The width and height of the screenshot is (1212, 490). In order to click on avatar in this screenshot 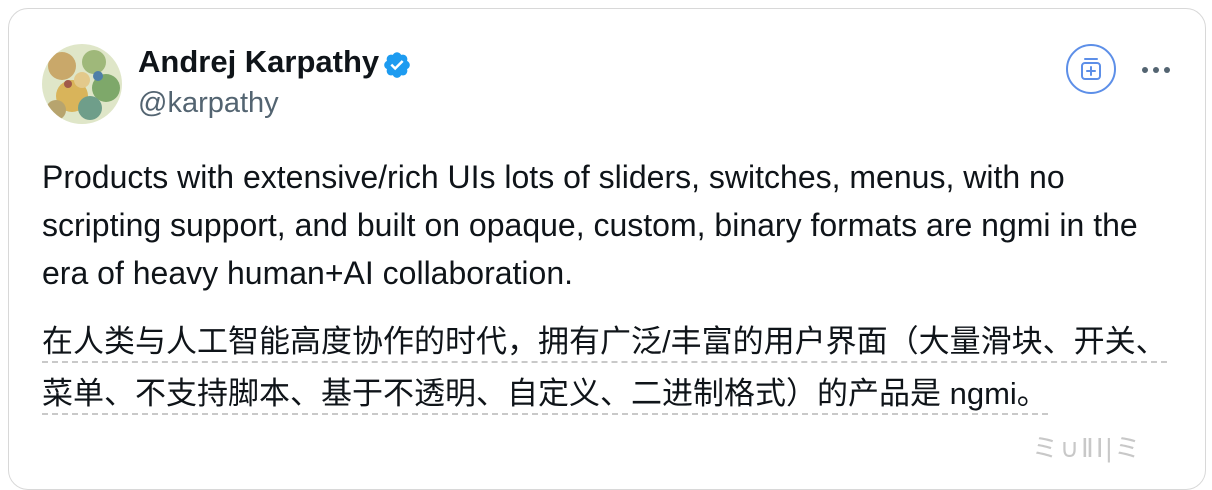, I will do `click(82, 84)`.